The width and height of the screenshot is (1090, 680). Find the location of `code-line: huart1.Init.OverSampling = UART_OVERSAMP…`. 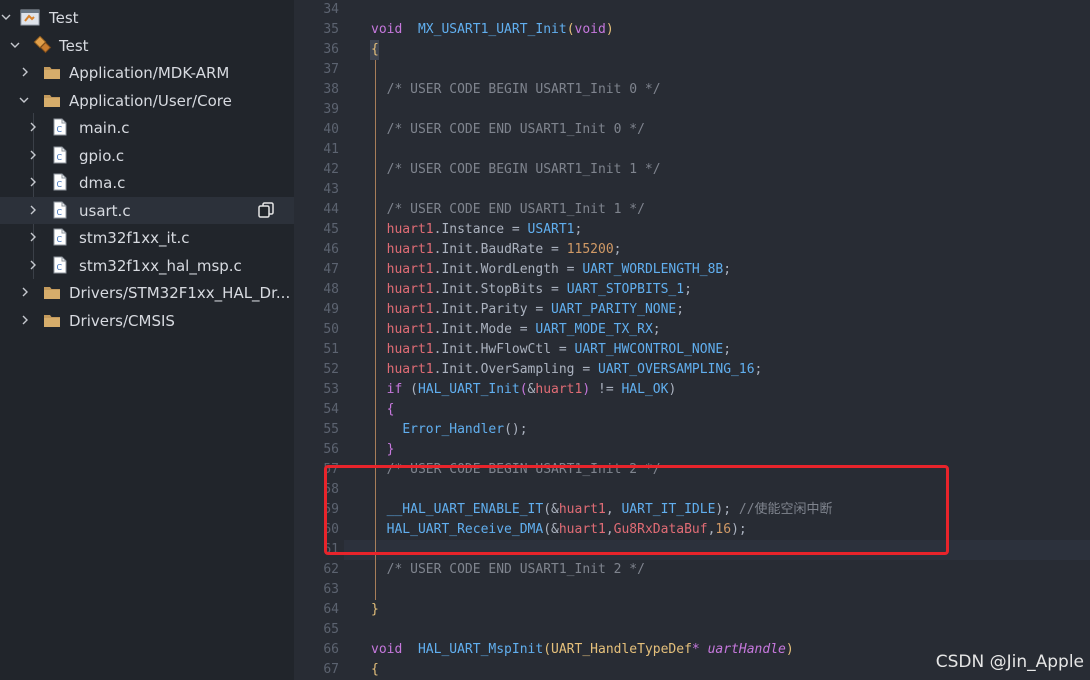

code-line: huart1.Init.OverSampling = UART_OVERSAMP… is located at coordinates (567, 370).